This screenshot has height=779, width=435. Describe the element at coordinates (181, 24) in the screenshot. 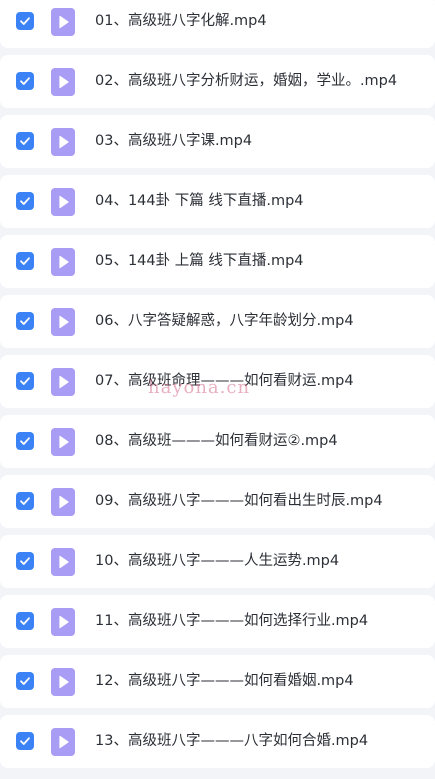

I see `file-name: 01、高级班八字化解.mp4` at that location.